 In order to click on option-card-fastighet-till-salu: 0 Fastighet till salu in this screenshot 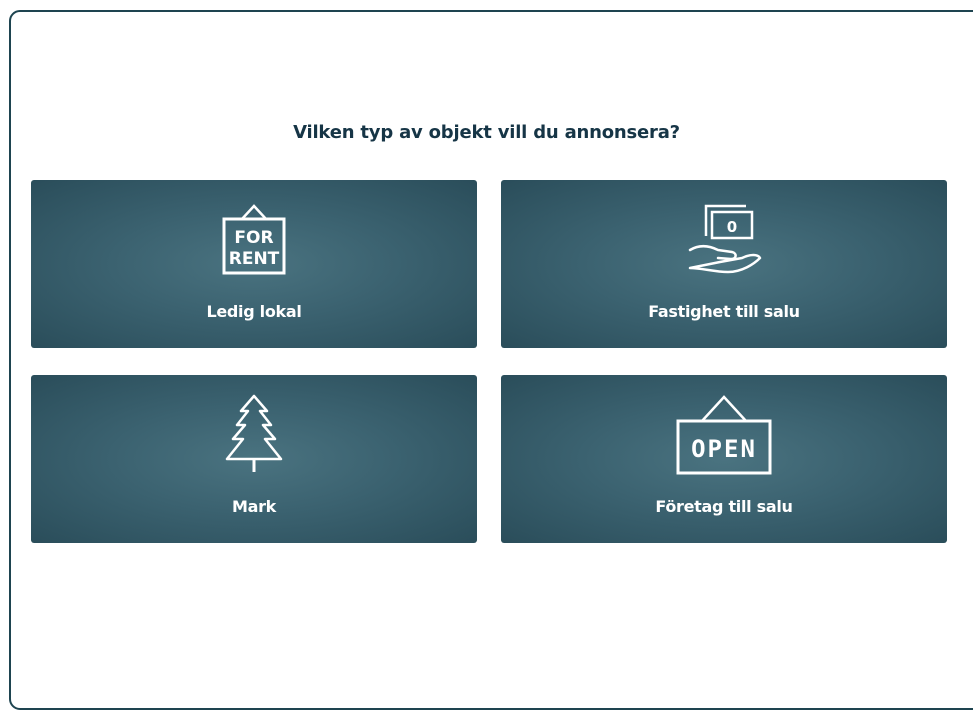, I will do `click(724, 264)`.